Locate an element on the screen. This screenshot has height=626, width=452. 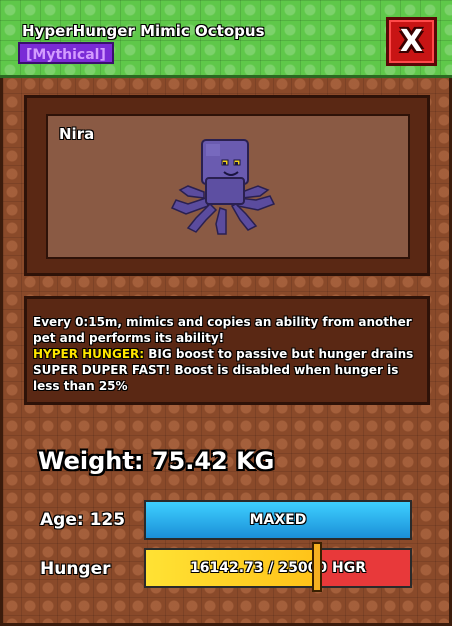
pet-species-title: HyperHunger Mimic Octopus is located at coordinates (143, 31).